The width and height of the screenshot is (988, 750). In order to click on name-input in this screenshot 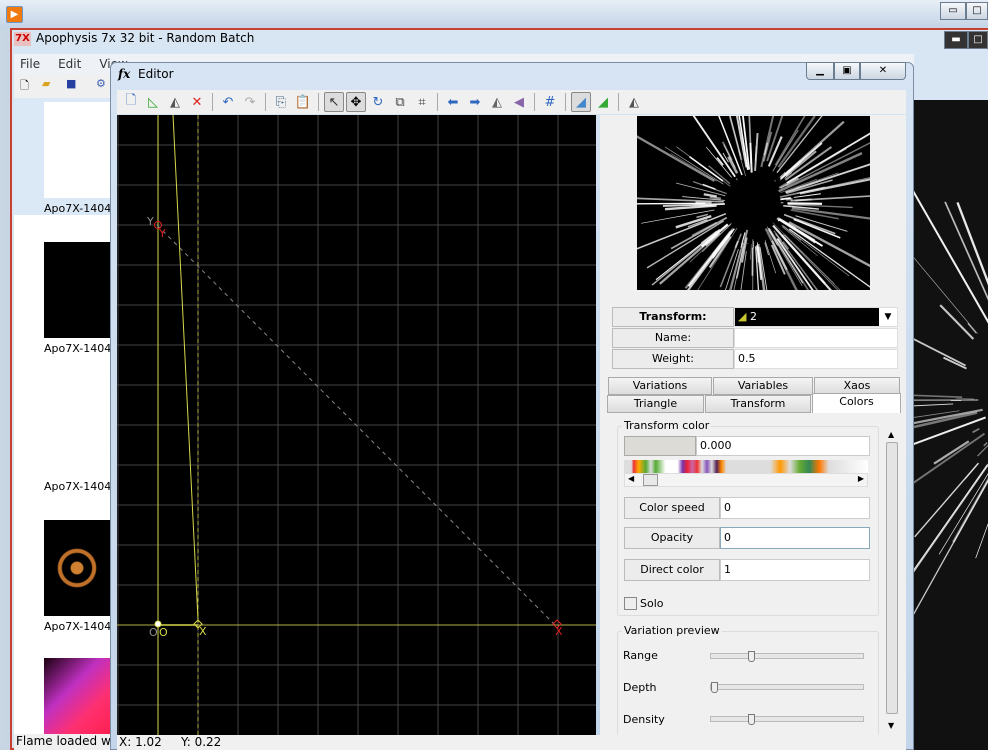, I will do `click(816, 338)`.